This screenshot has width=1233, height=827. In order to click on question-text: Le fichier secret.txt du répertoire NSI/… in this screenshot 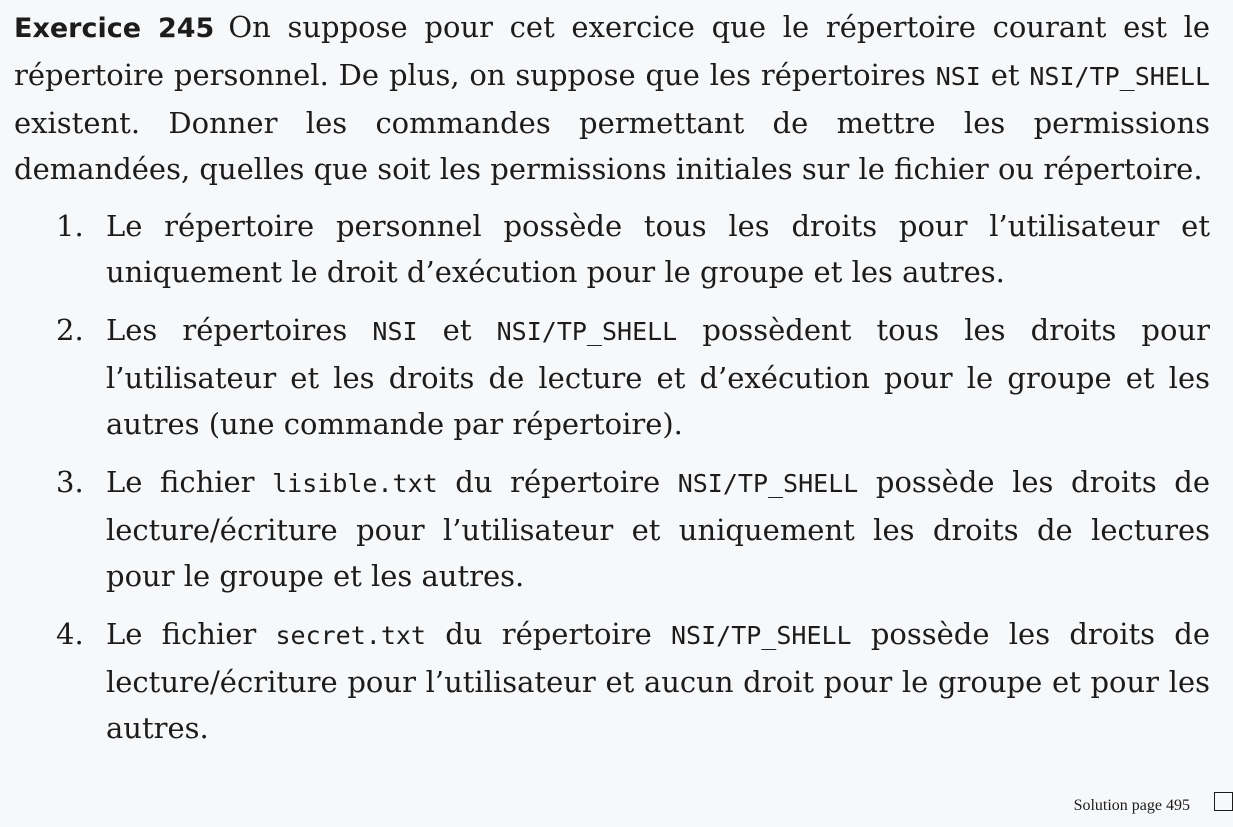, I will do `click(658, 681)`.